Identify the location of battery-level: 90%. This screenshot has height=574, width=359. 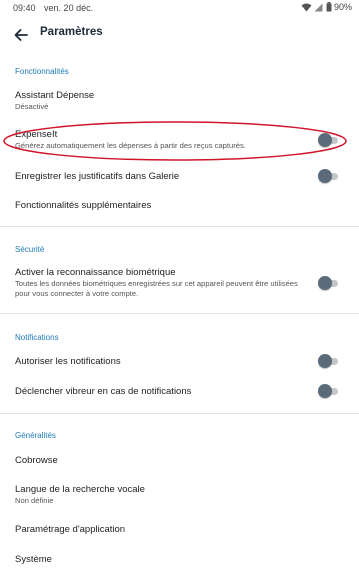
(342, 7).